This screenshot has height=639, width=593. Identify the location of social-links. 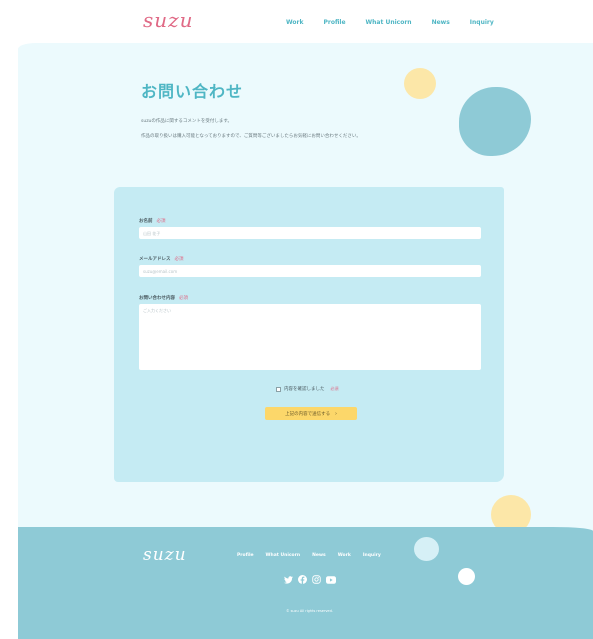
(310, 579).